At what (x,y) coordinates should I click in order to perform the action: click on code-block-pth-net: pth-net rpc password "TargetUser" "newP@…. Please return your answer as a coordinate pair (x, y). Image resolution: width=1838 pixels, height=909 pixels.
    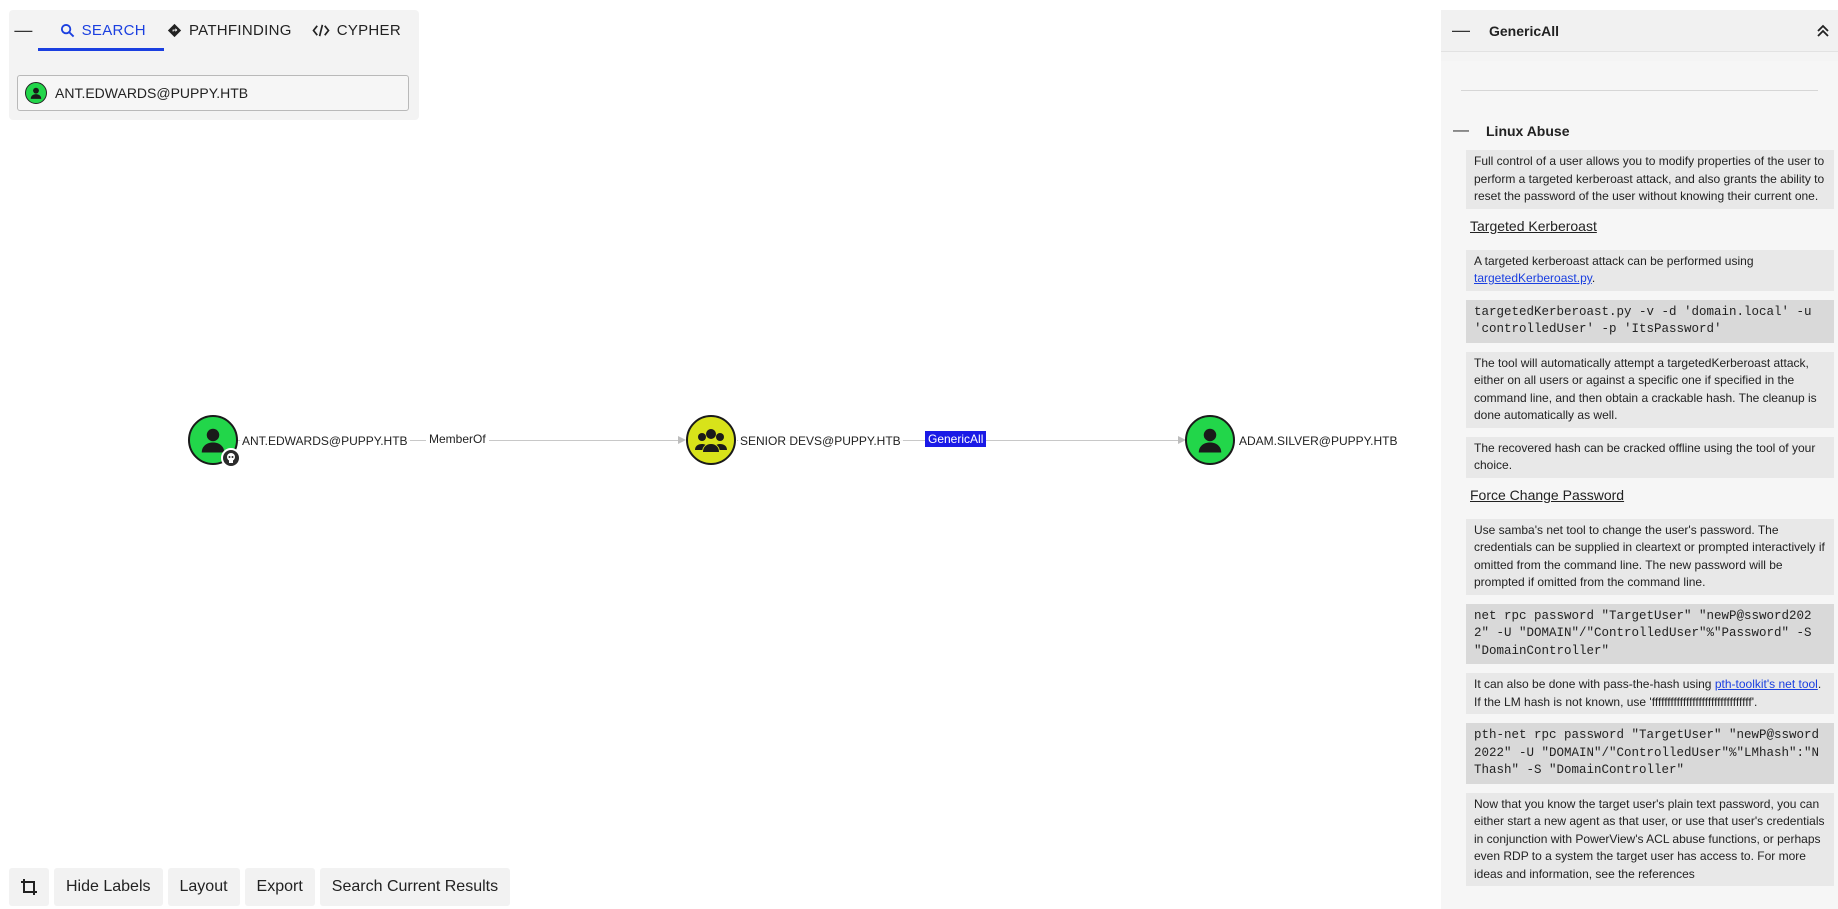
    Looking at the image, I should click on (1650, 753).